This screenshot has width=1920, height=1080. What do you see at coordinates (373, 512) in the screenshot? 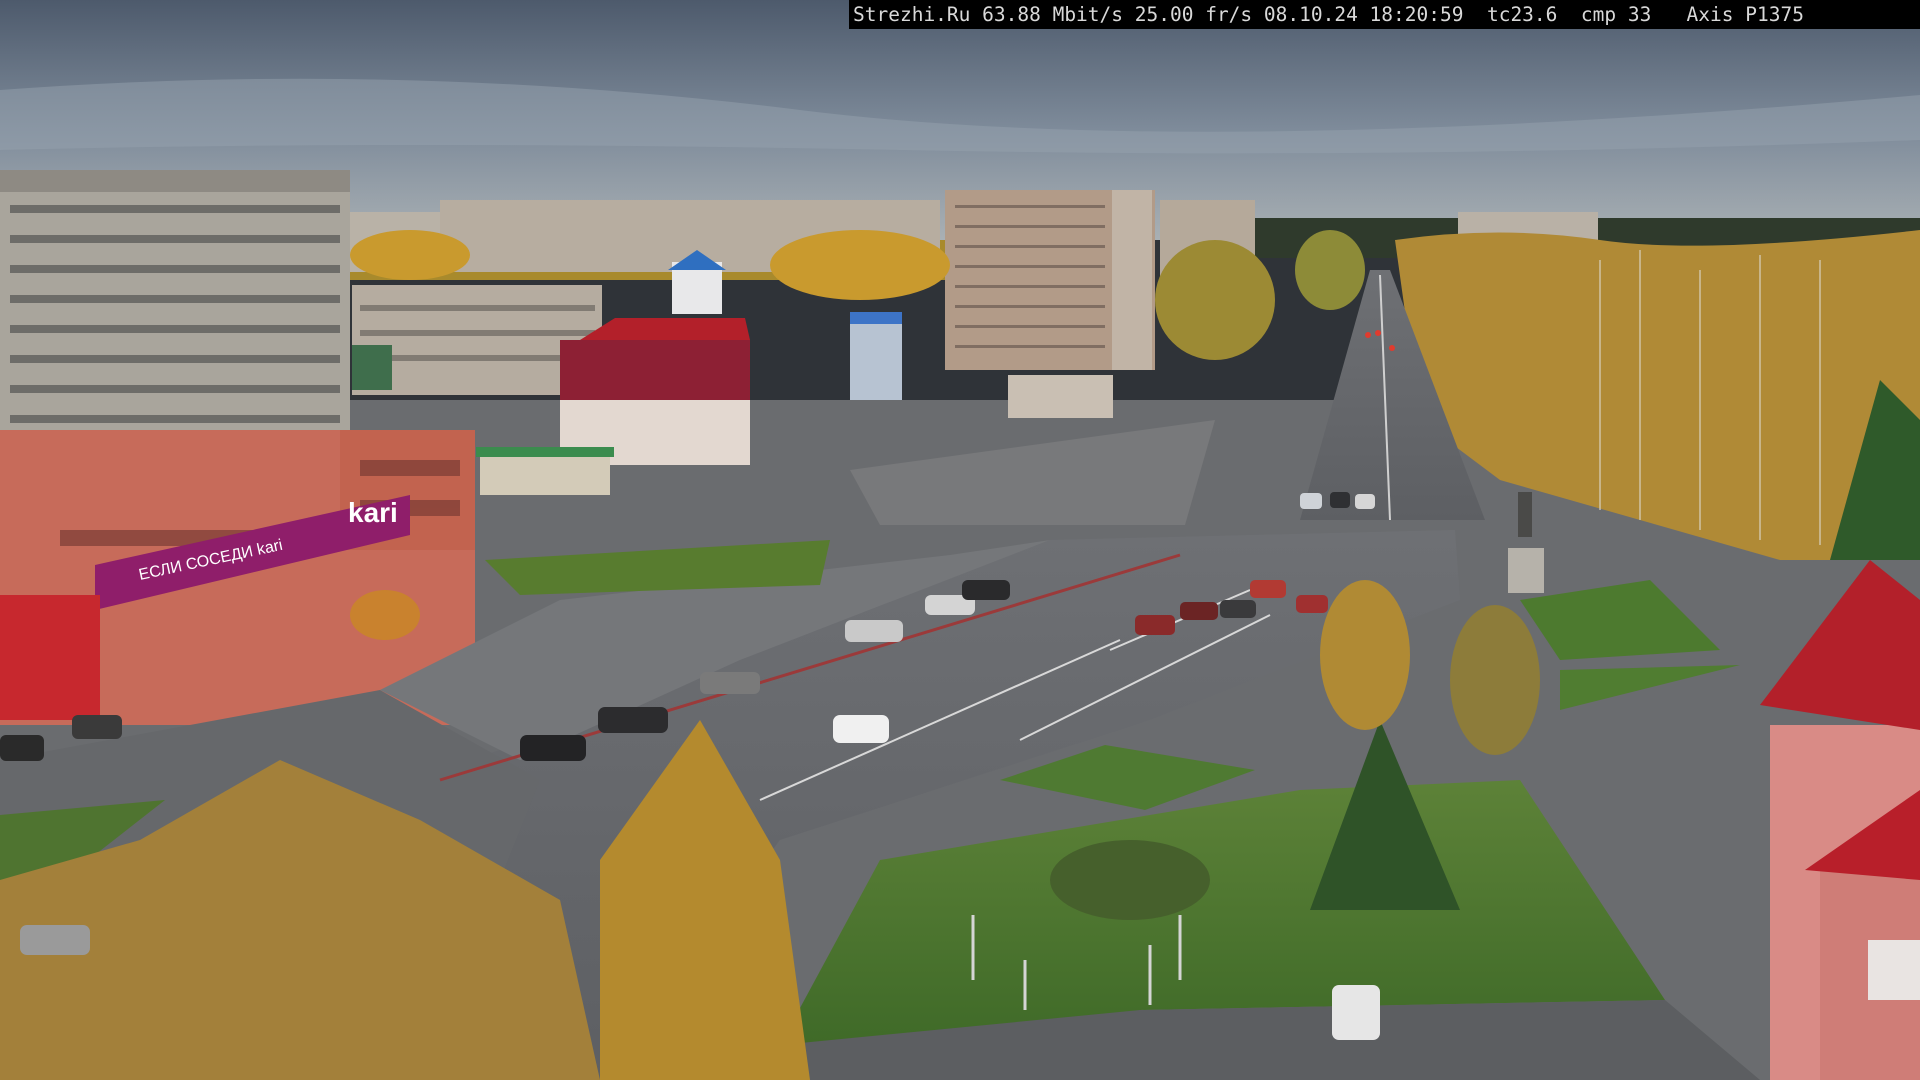
I see `kari-sign: kari` at bounding box center [373, 512].